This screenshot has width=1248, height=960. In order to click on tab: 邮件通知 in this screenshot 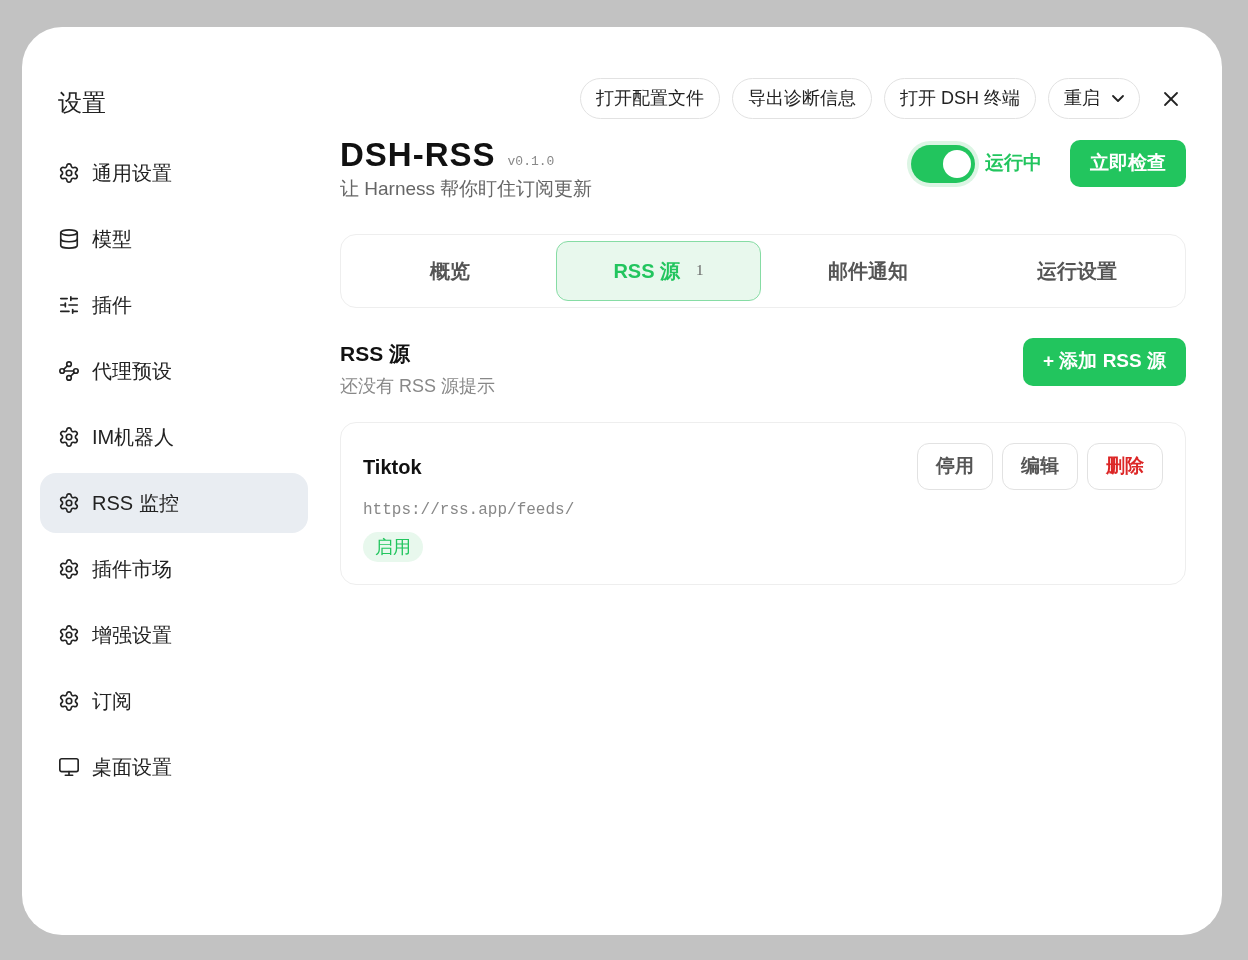, I will do `click(867, 270)`.